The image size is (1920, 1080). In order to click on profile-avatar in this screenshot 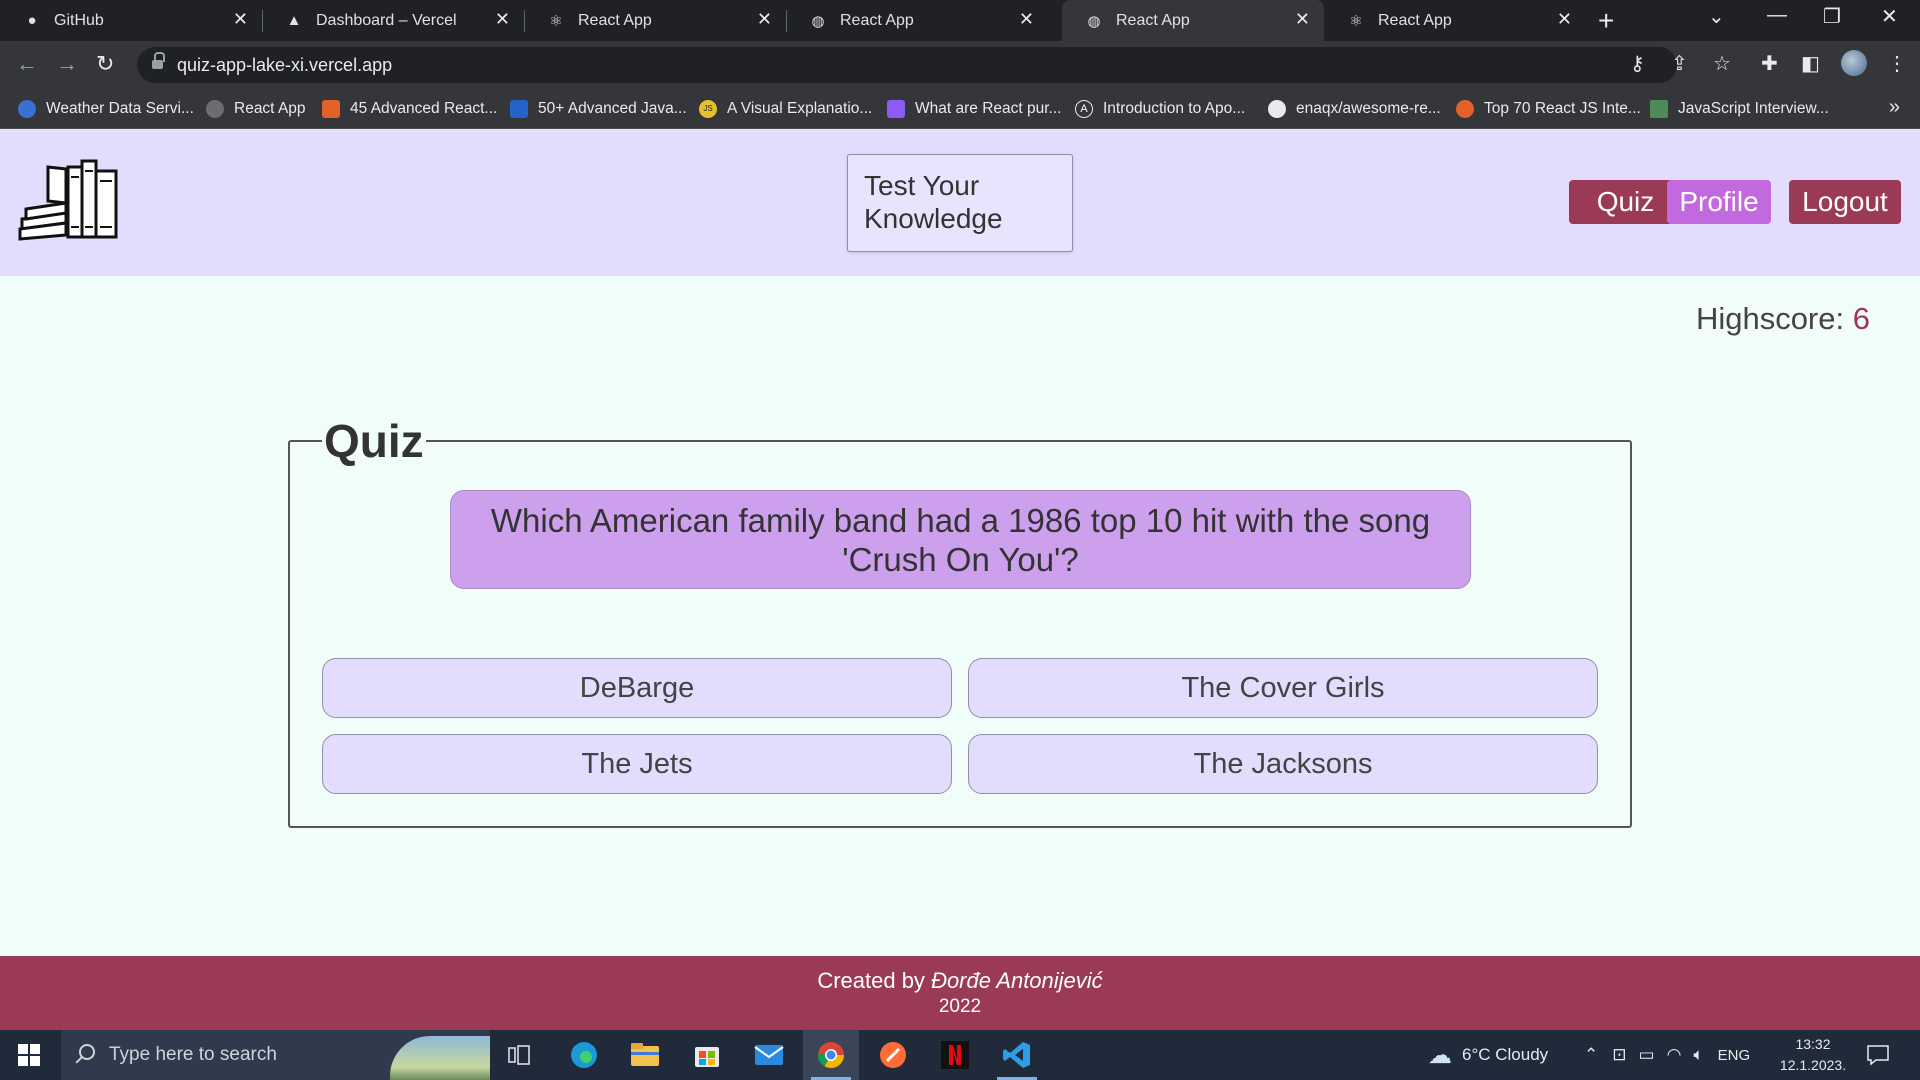, I will do `click(1854, 63)`.